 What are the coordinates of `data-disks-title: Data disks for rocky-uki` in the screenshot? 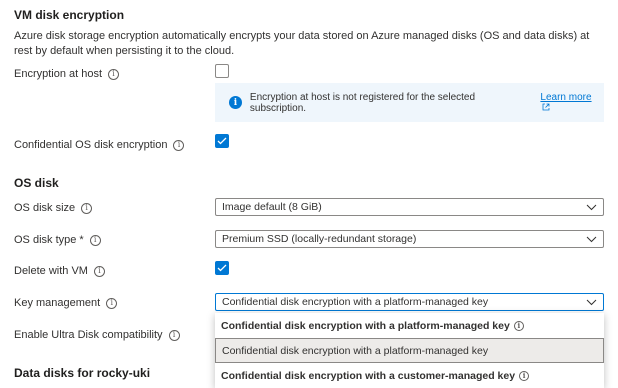 It's located at (82, 373).